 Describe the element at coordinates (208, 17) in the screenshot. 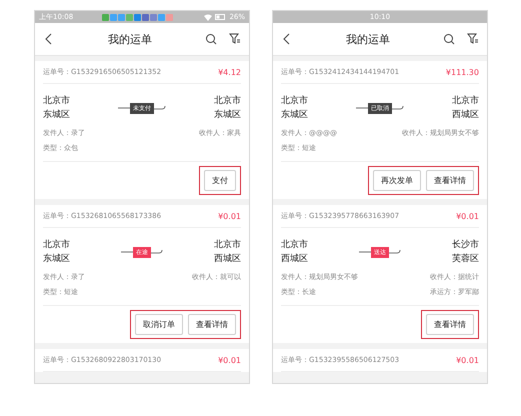

I see `wifi-icon` at that location.